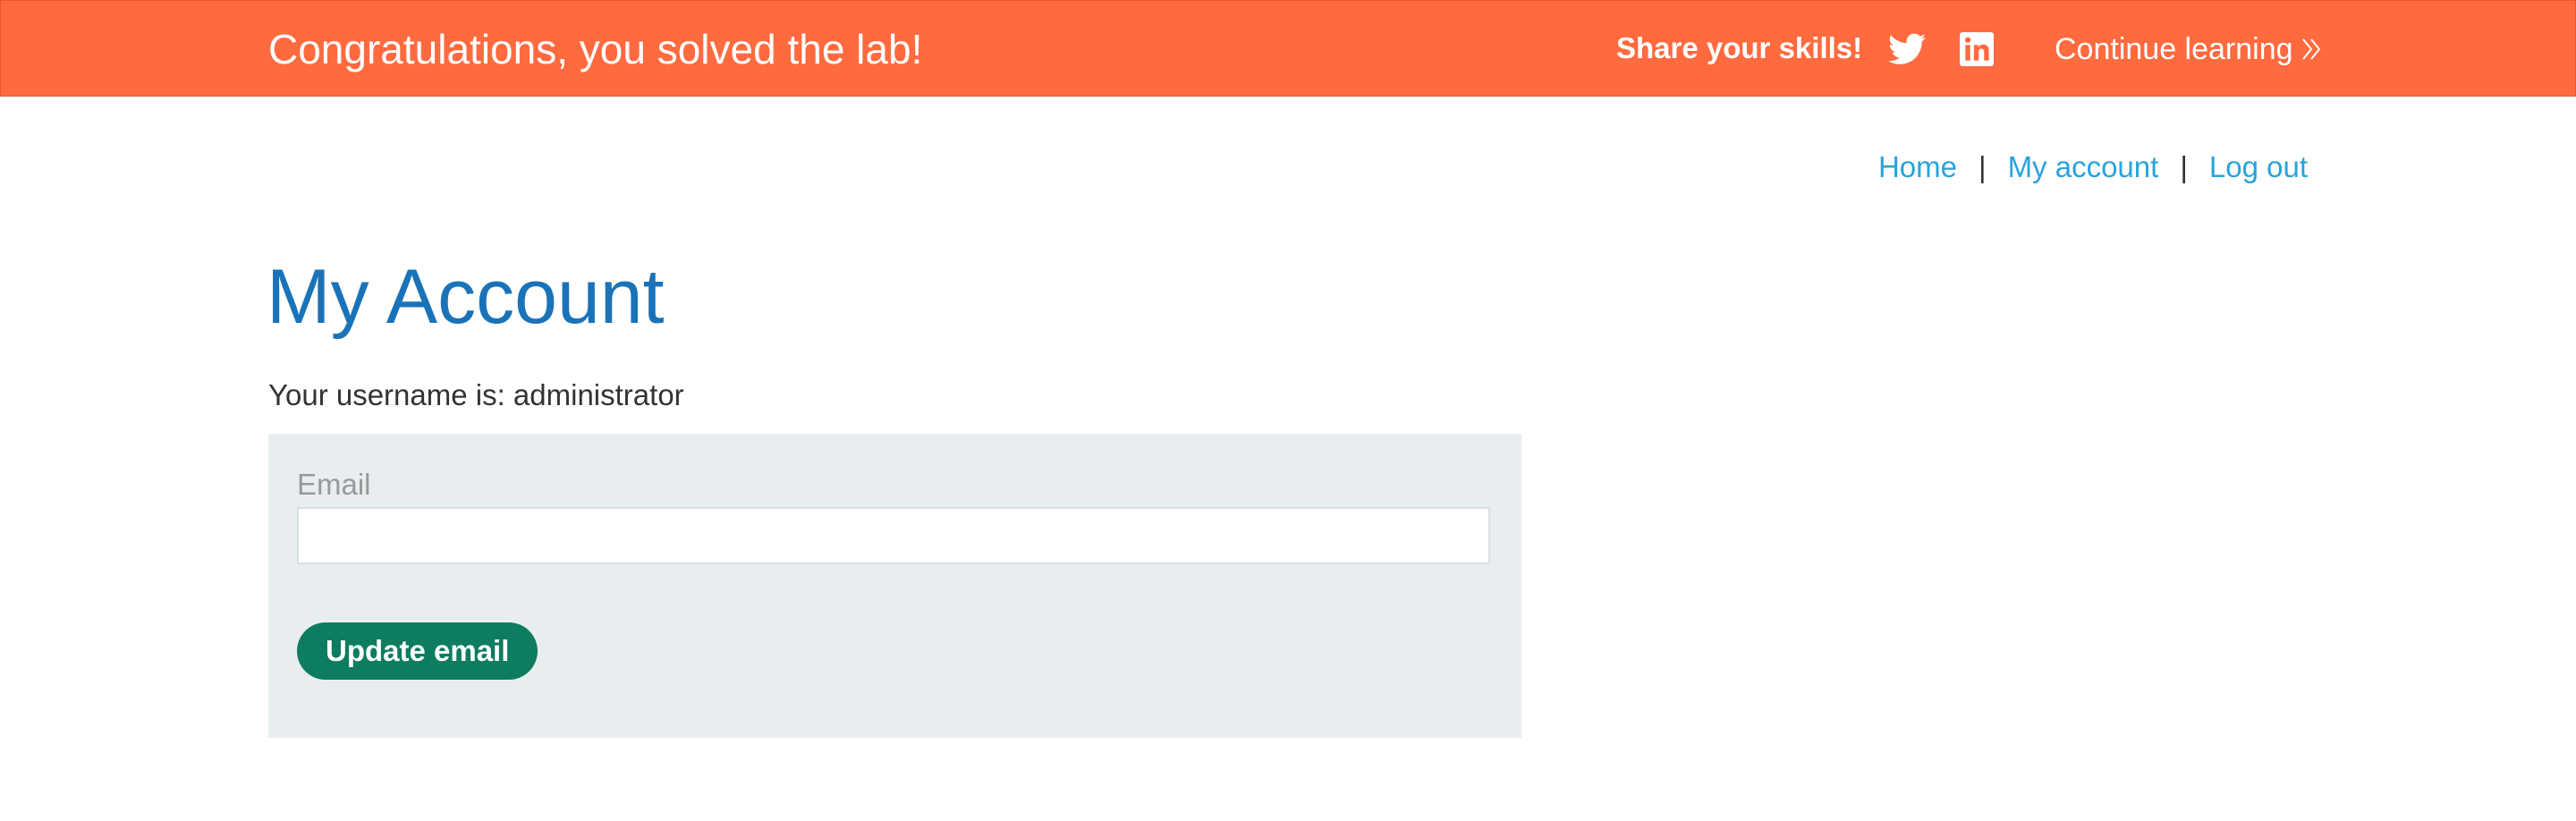 This screenshot has height=821, width=2576. Describe the element at coordinates (1739, 47) in the screenshot. I see `share-skills-label: Share your skills!` at that location.